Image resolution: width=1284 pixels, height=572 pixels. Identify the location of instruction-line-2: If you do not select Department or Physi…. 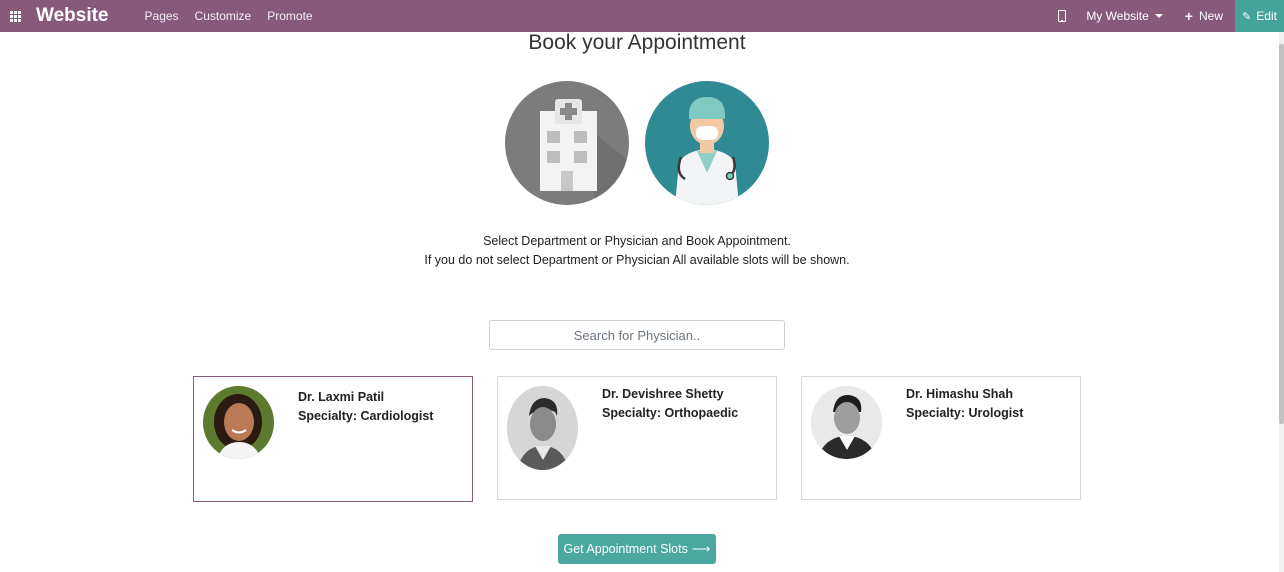
(637, 260).